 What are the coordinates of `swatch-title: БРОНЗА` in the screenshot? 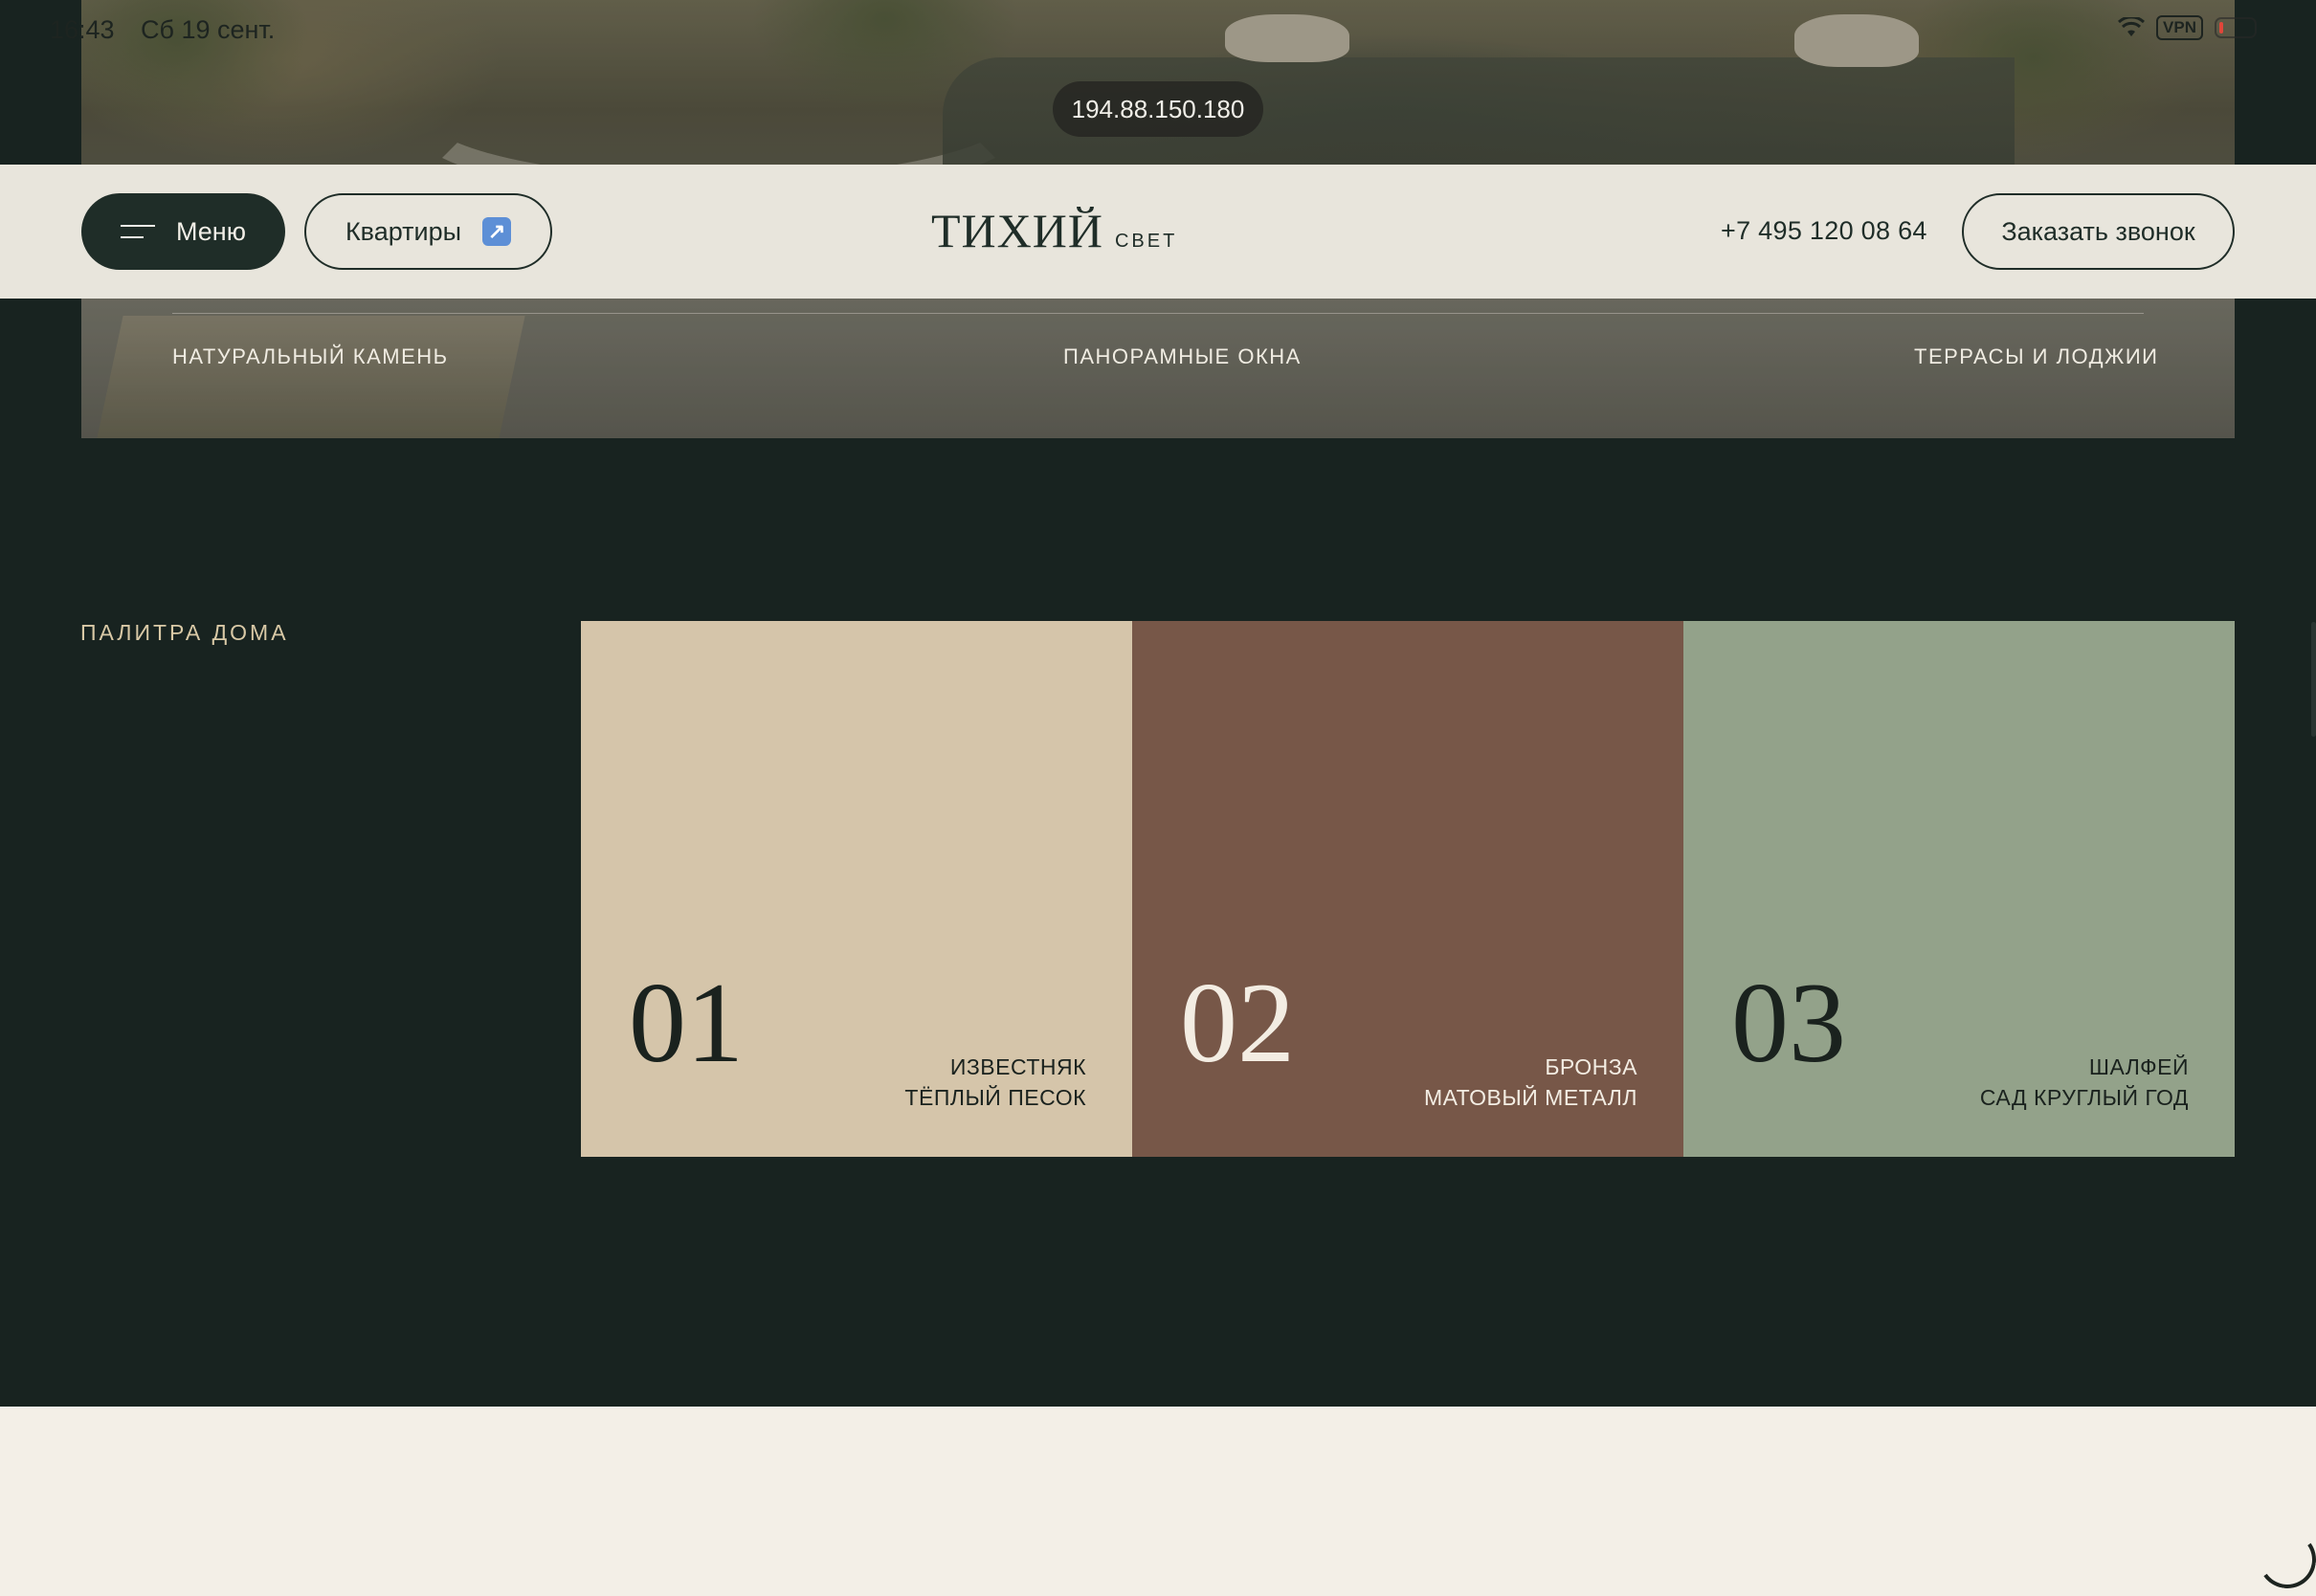 It's located at (1591, 1067).